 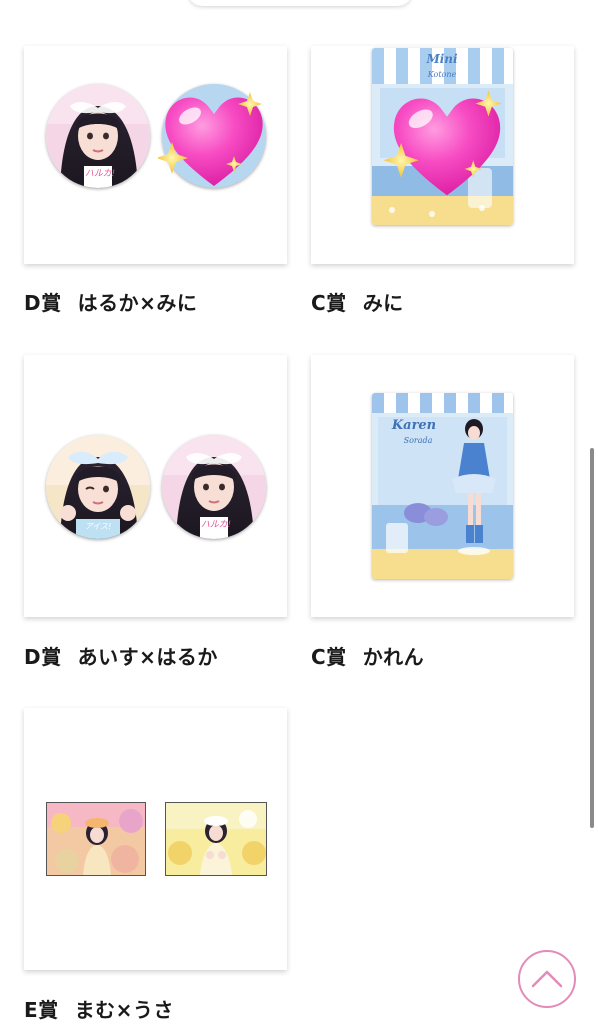 What do you see at coordinates (41, 1010) in the screenshot?
I see `prize-grade: E賞` at bounding box center [41, 1010].